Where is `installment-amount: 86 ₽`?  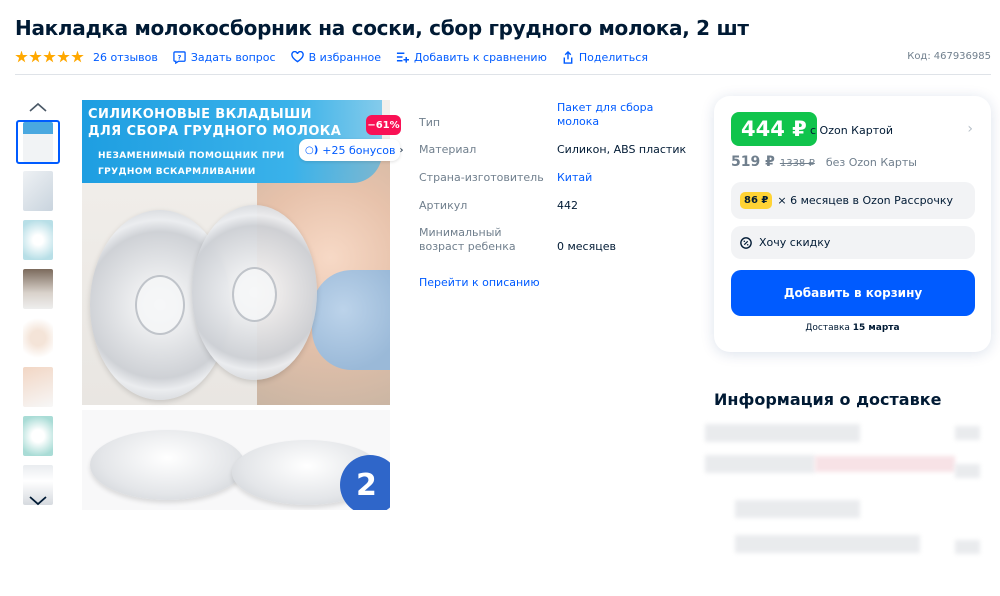
installment-amount: 86 ₽ is located at coordinates (756, 200).